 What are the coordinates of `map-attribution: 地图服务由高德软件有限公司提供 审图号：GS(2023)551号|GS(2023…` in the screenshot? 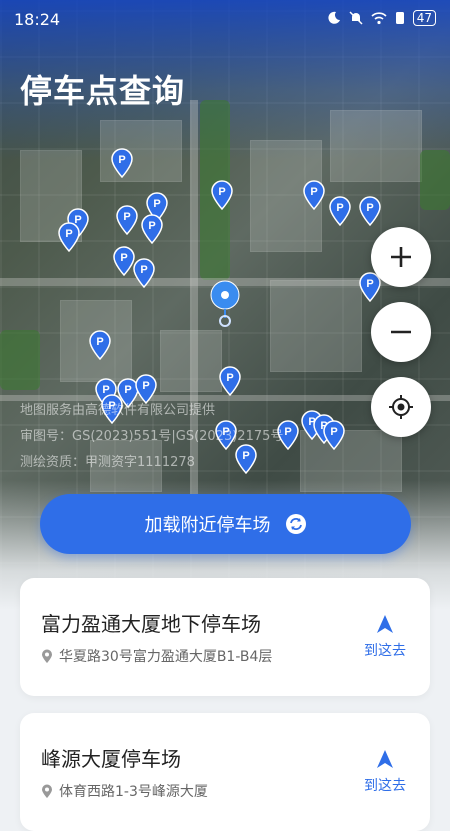 It's located at (151, 437).